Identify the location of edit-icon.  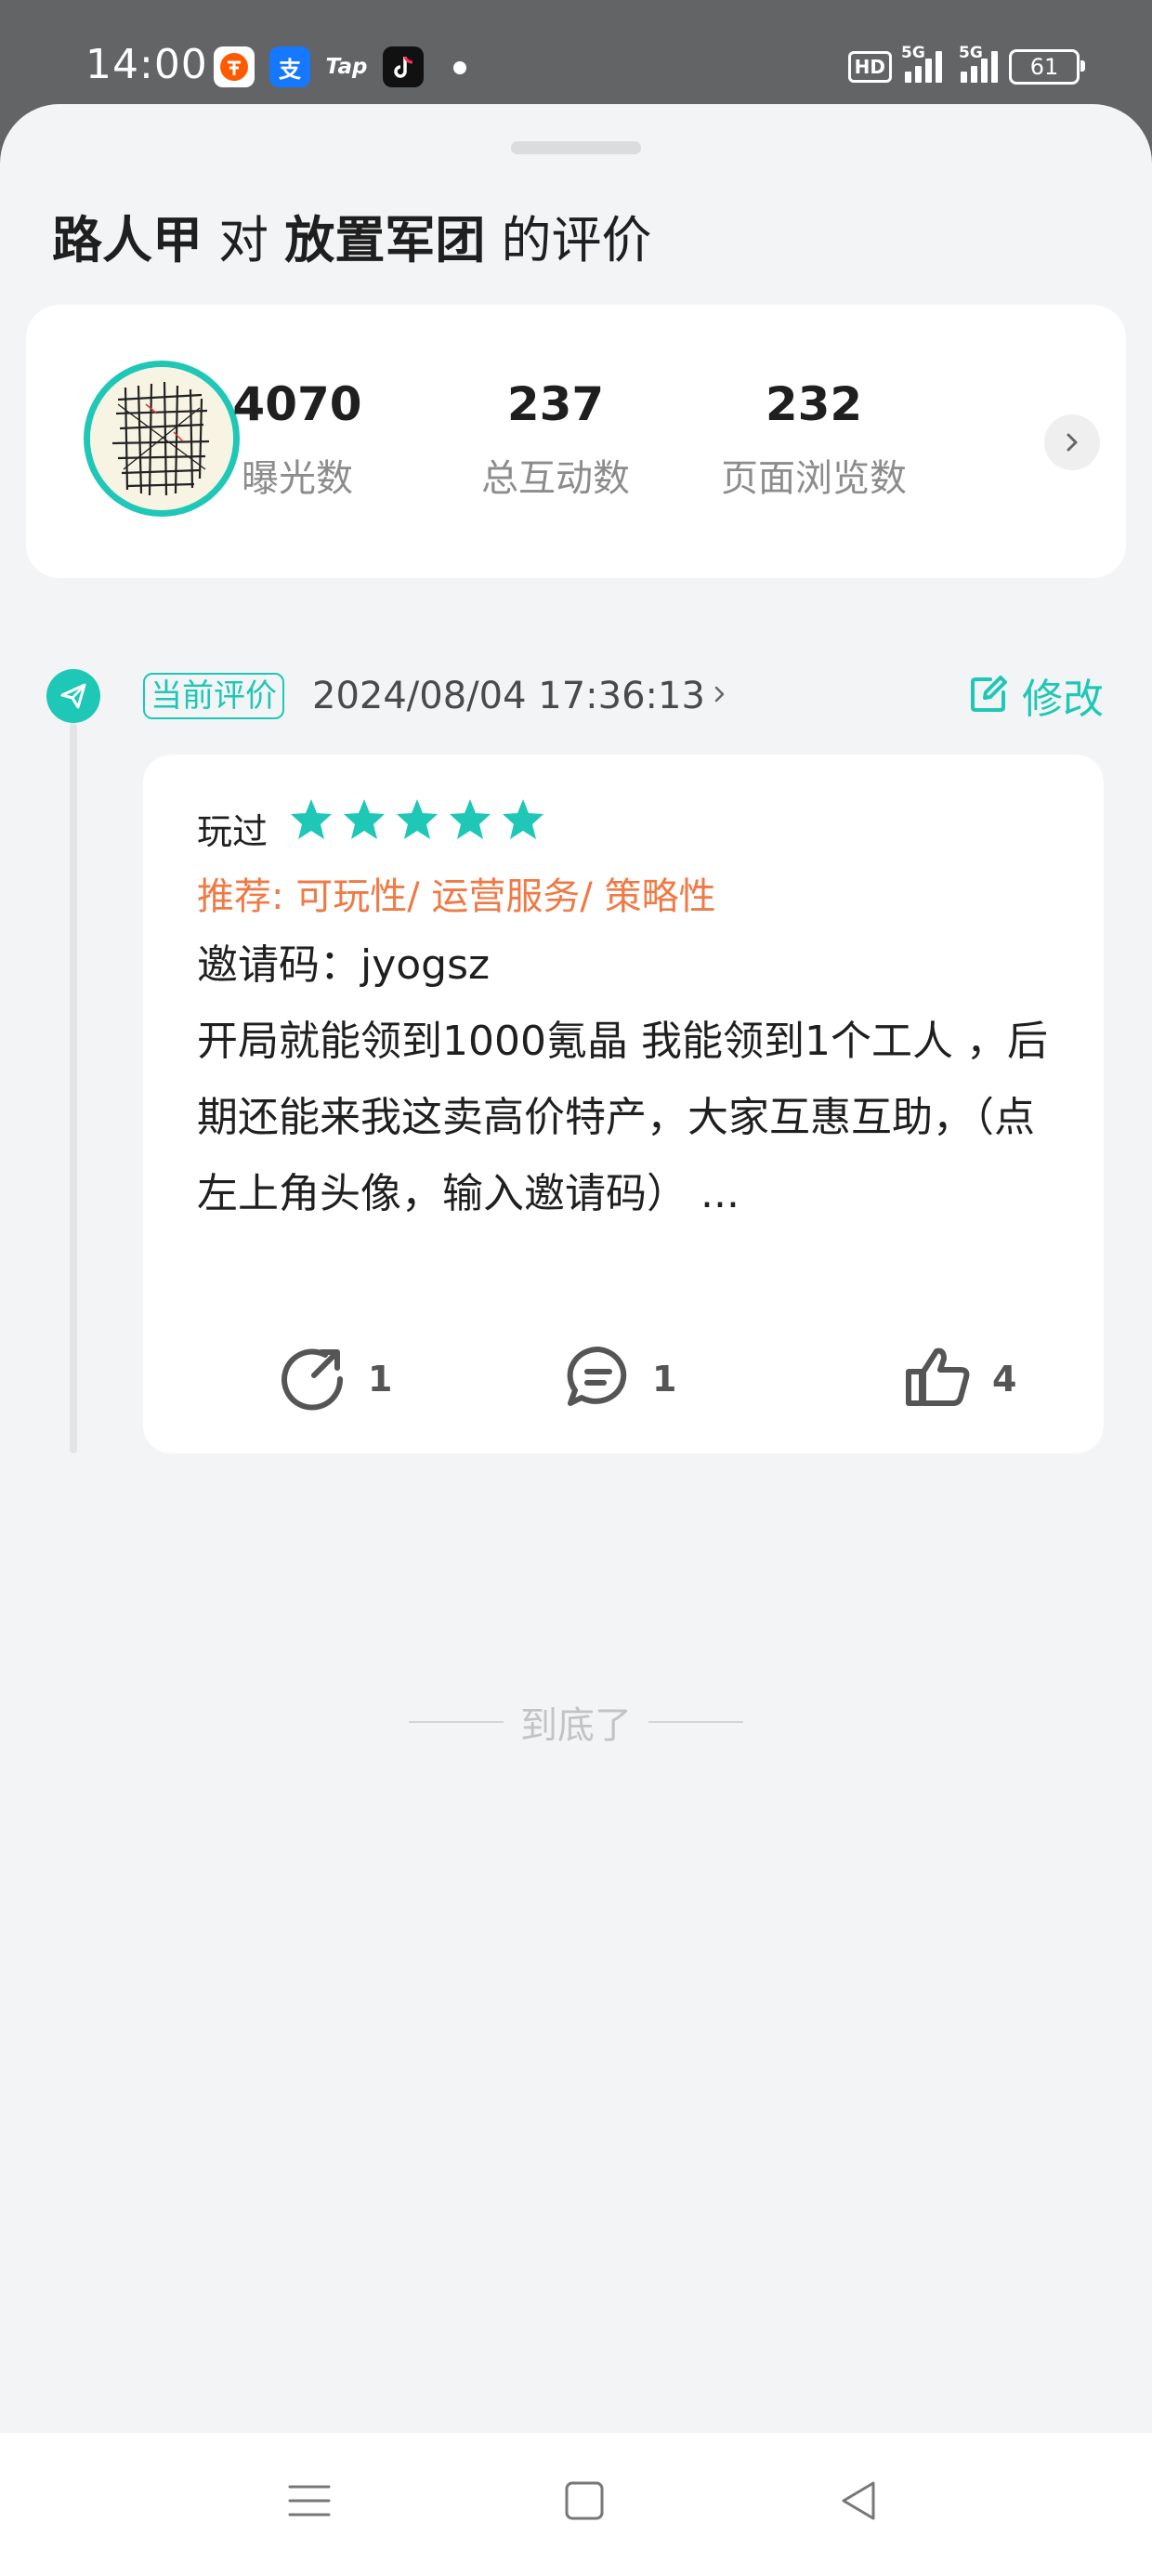
(989, 695).